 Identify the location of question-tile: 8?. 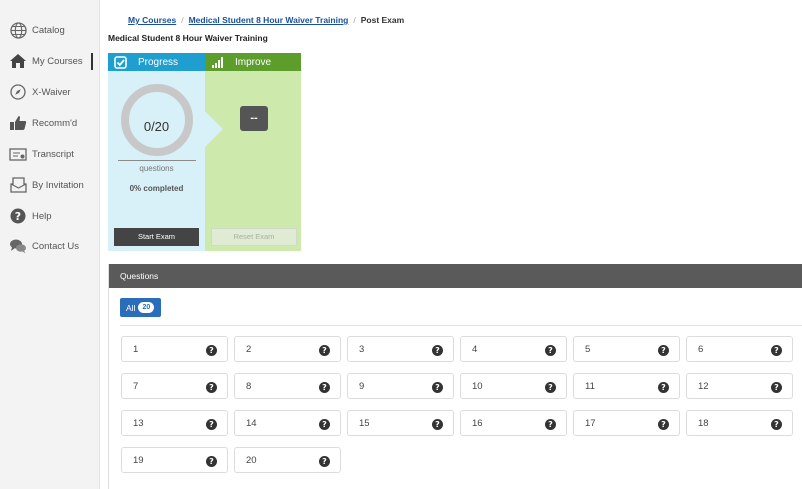
(287, 386).